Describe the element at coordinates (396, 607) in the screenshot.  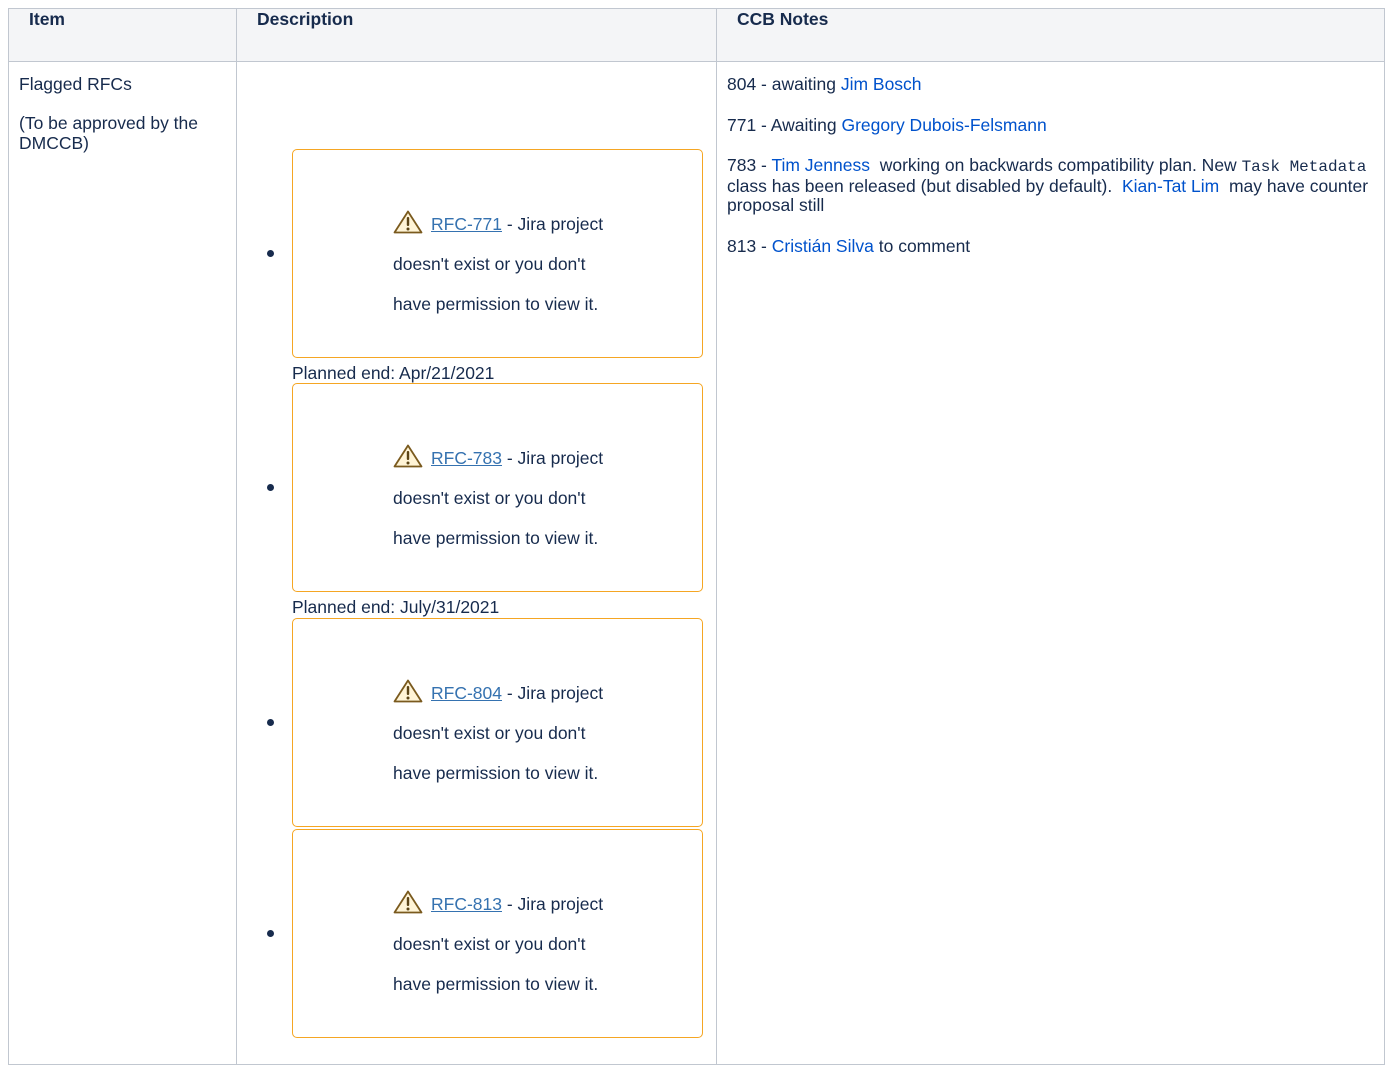
I see `planned-end: Planned end: July/31/2021` at that location.